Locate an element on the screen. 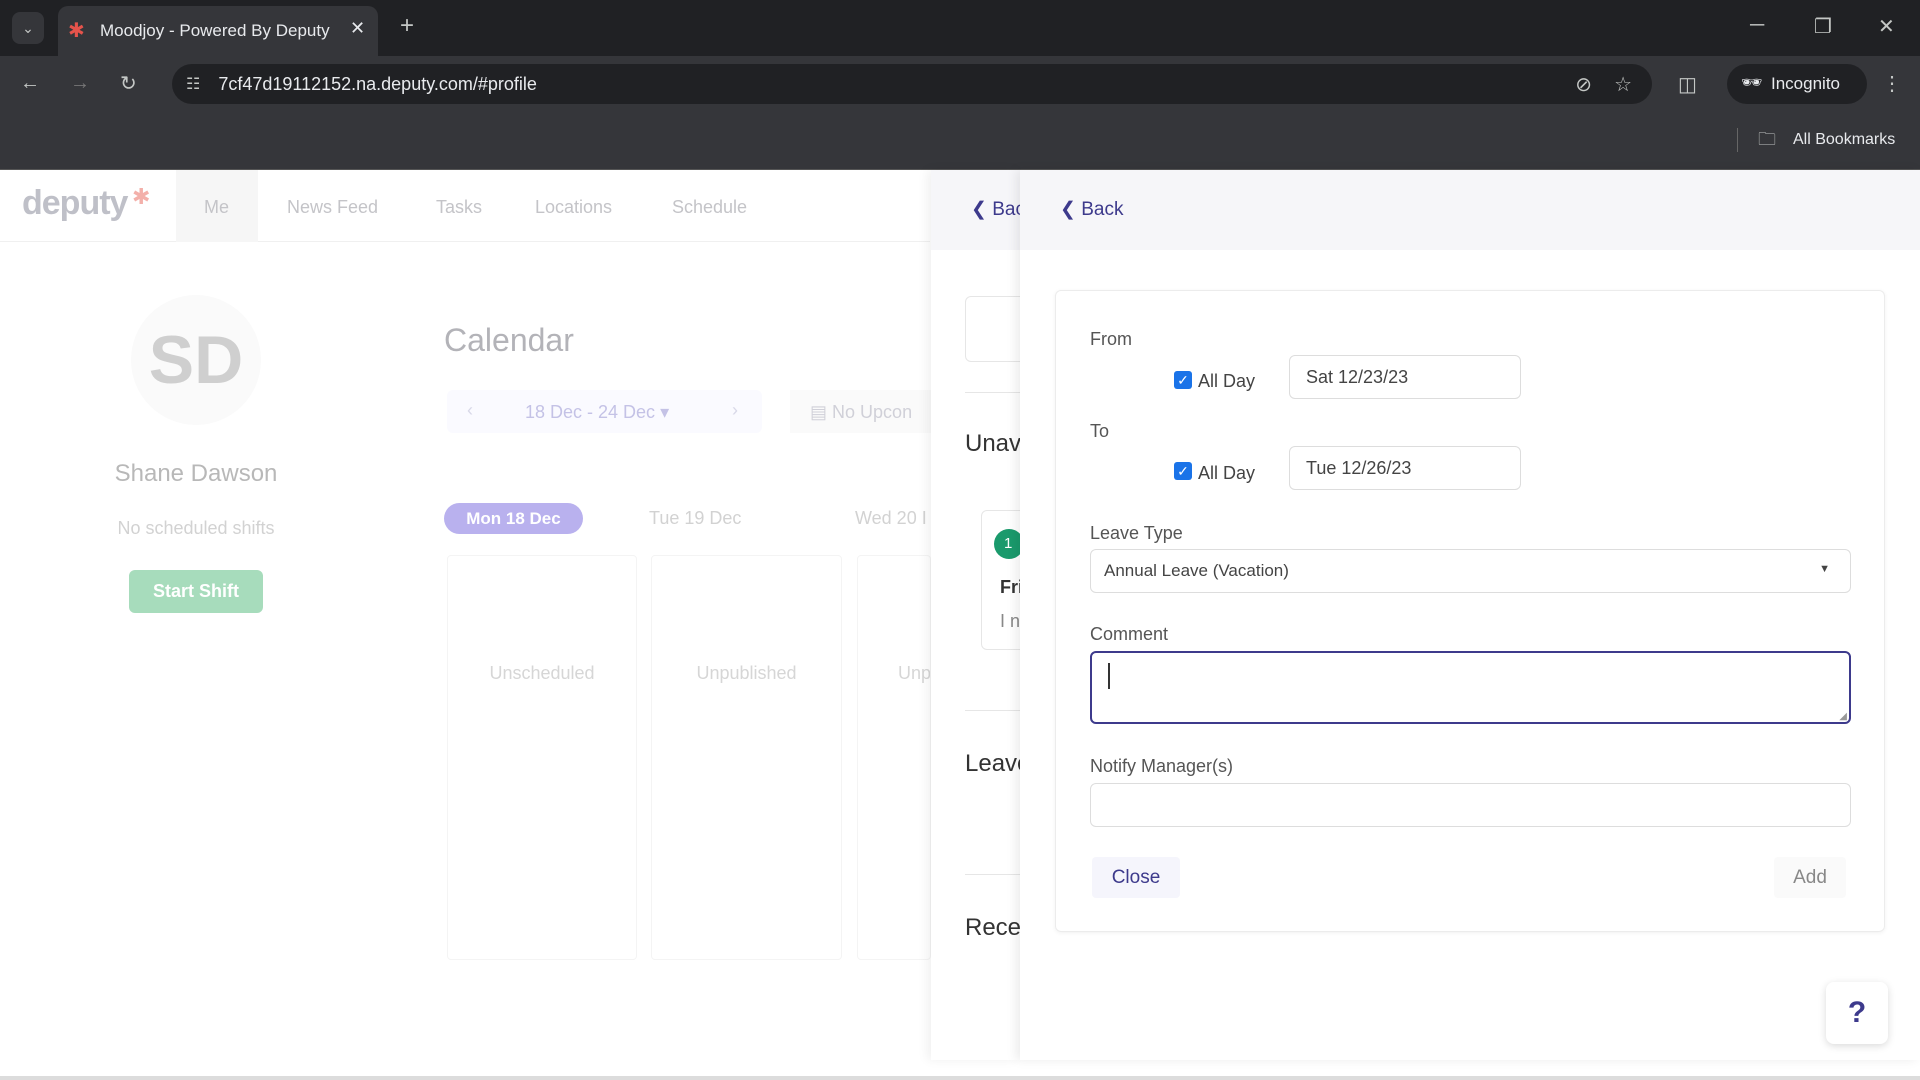  nav-news-feed: News Feed is located at coordinates (332, 207).